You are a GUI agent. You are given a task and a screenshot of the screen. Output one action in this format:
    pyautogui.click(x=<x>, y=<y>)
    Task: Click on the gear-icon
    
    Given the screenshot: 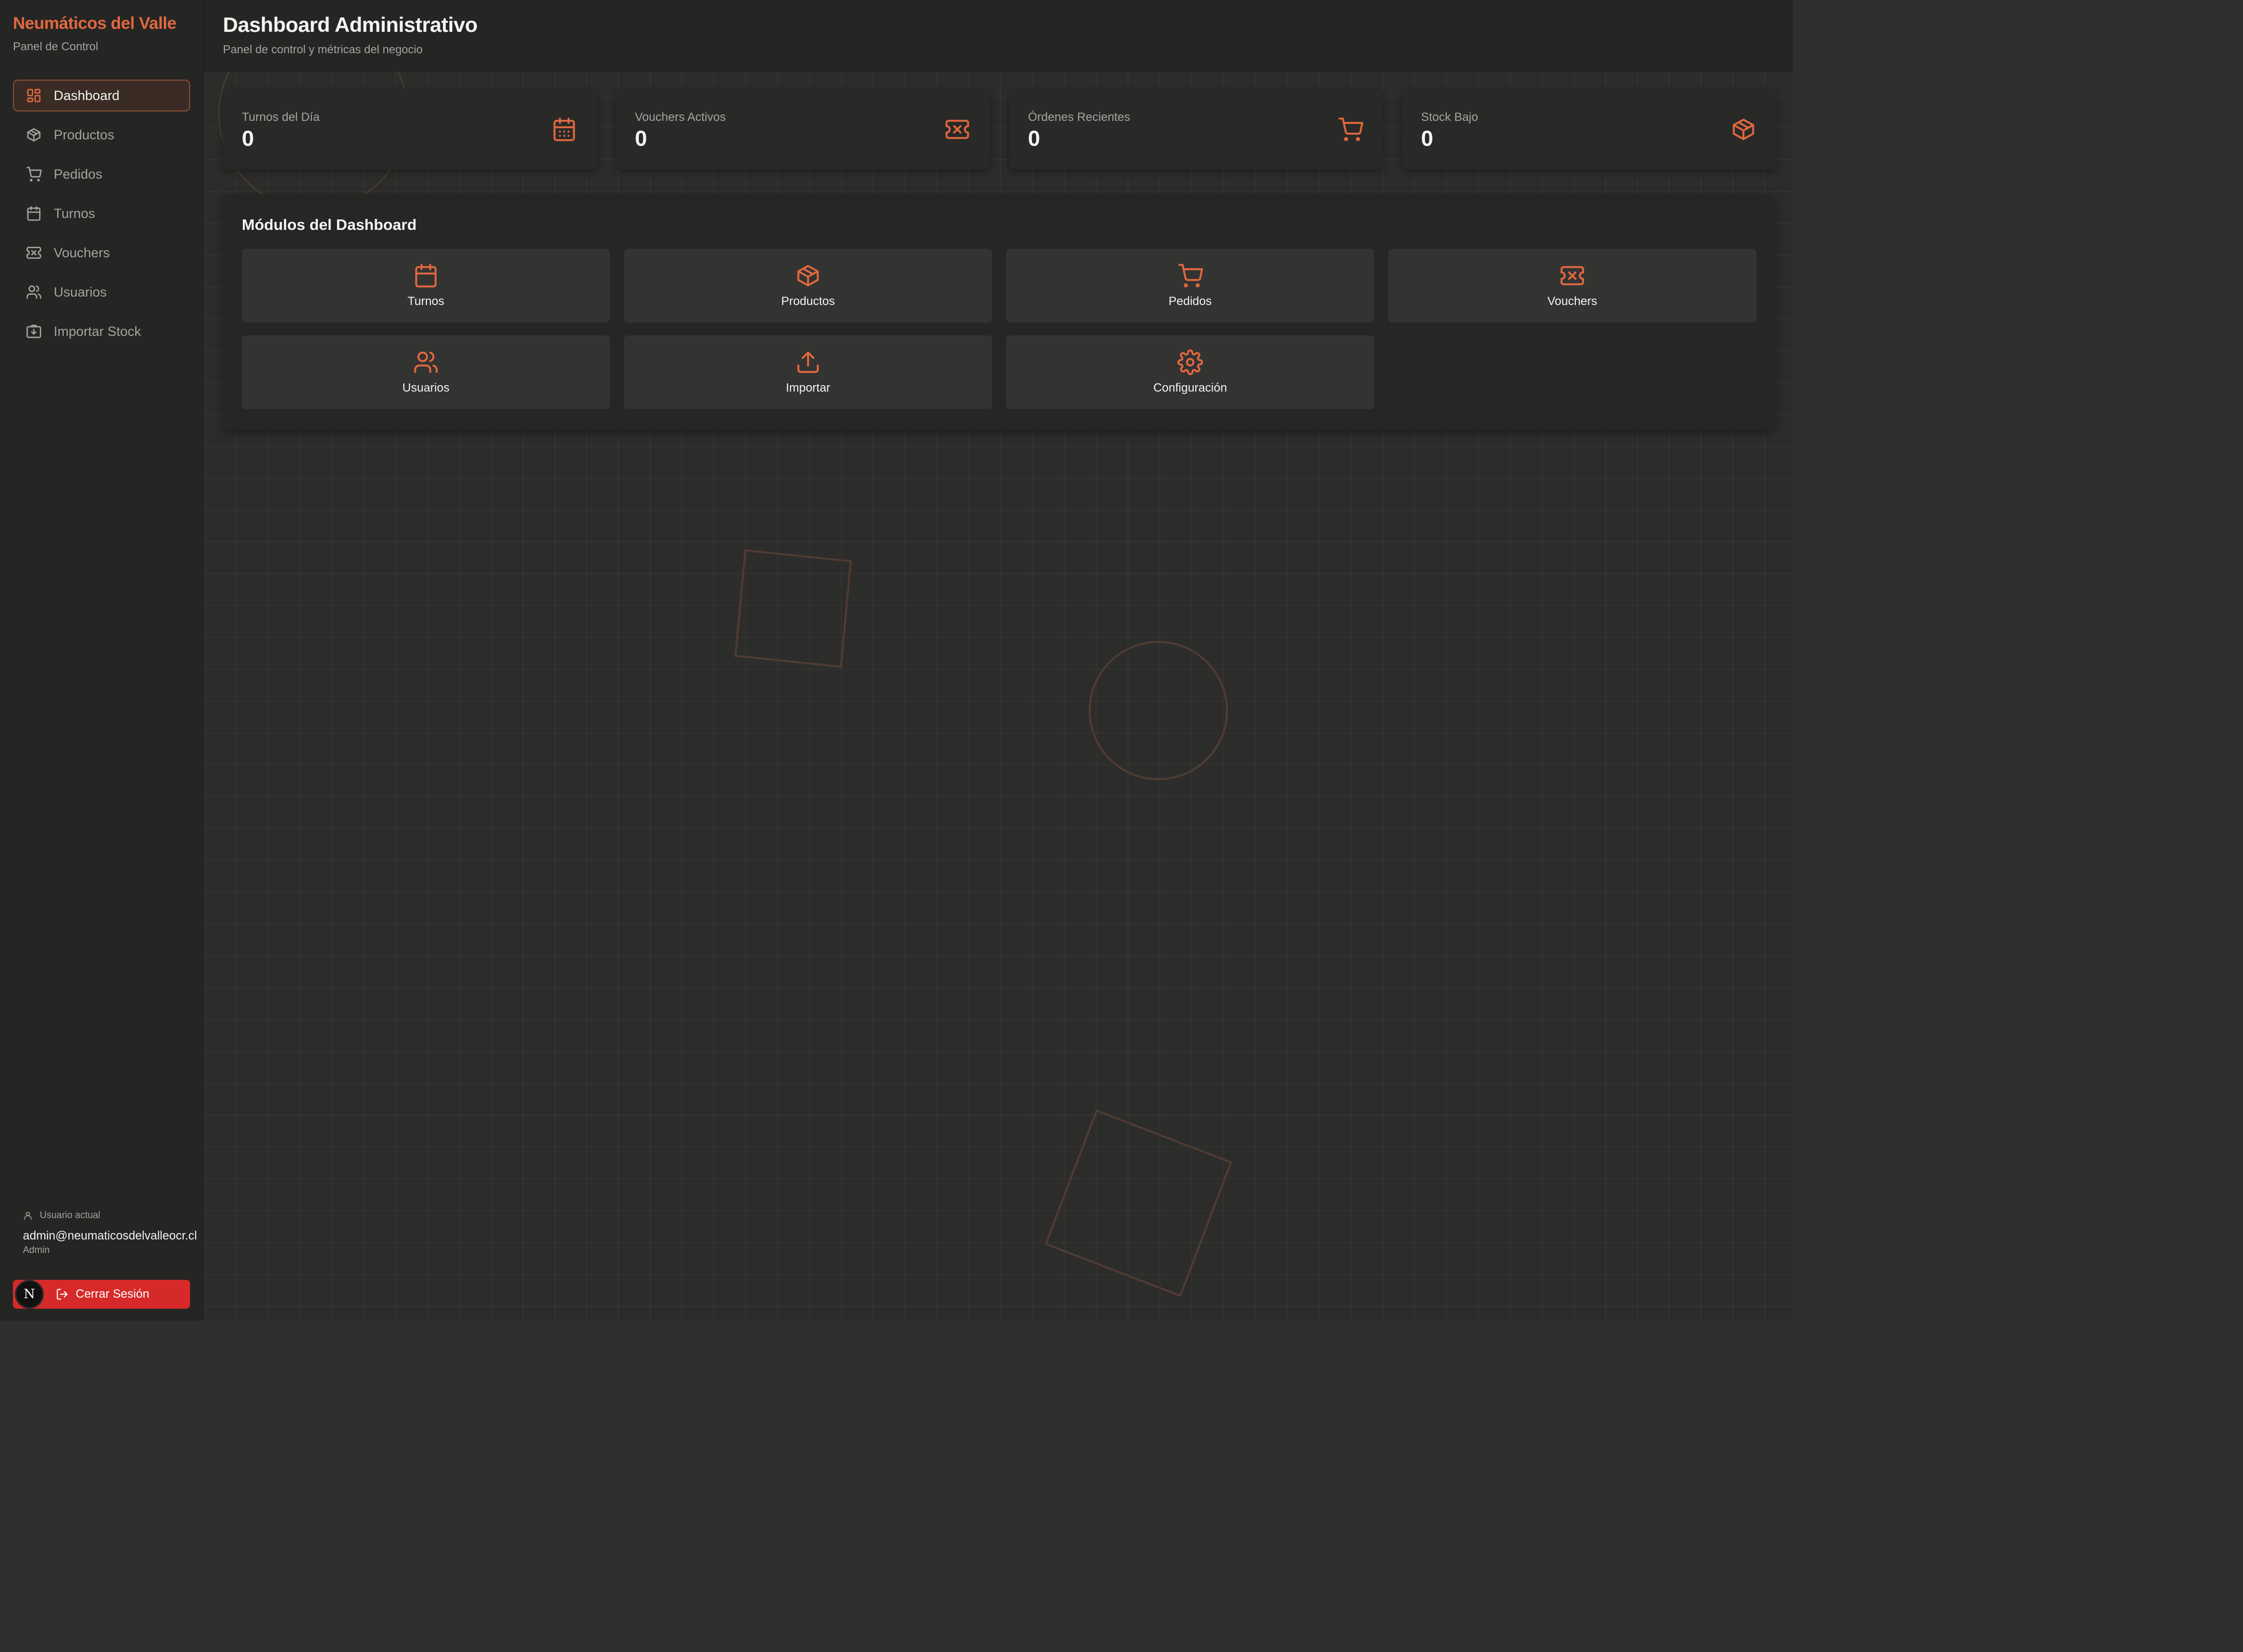 What is the action you would take?
    pyautogui.click(x=1190, y=362)
    